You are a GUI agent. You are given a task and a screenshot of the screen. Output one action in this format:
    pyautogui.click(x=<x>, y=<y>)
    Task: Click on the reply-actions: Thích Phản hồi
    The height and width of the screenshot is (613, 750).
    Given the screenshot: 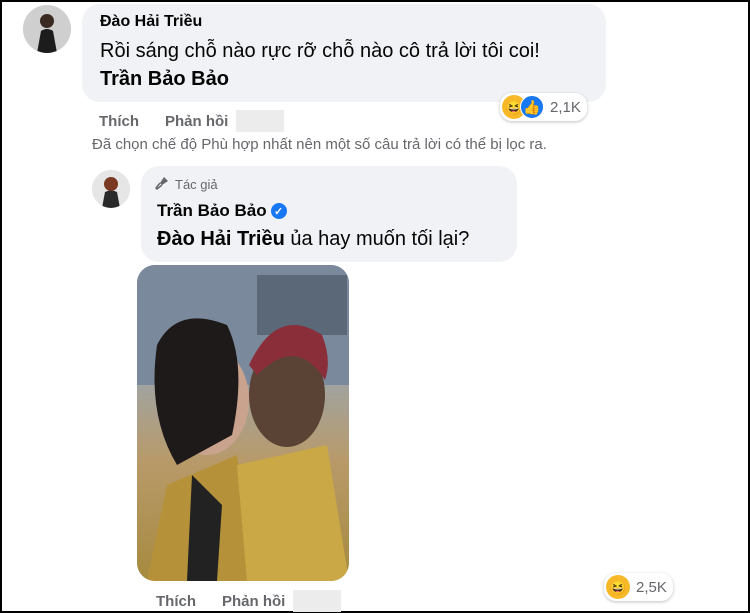 What is the action you would take?
    pyautogui.click(x=249, y=601)
    